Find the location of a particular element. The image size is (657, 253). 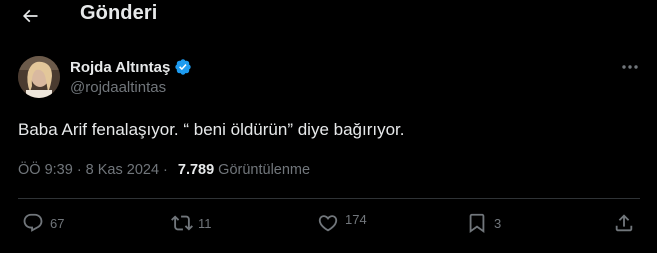

page-title: Gönderi is located at coordinates (119, 13).